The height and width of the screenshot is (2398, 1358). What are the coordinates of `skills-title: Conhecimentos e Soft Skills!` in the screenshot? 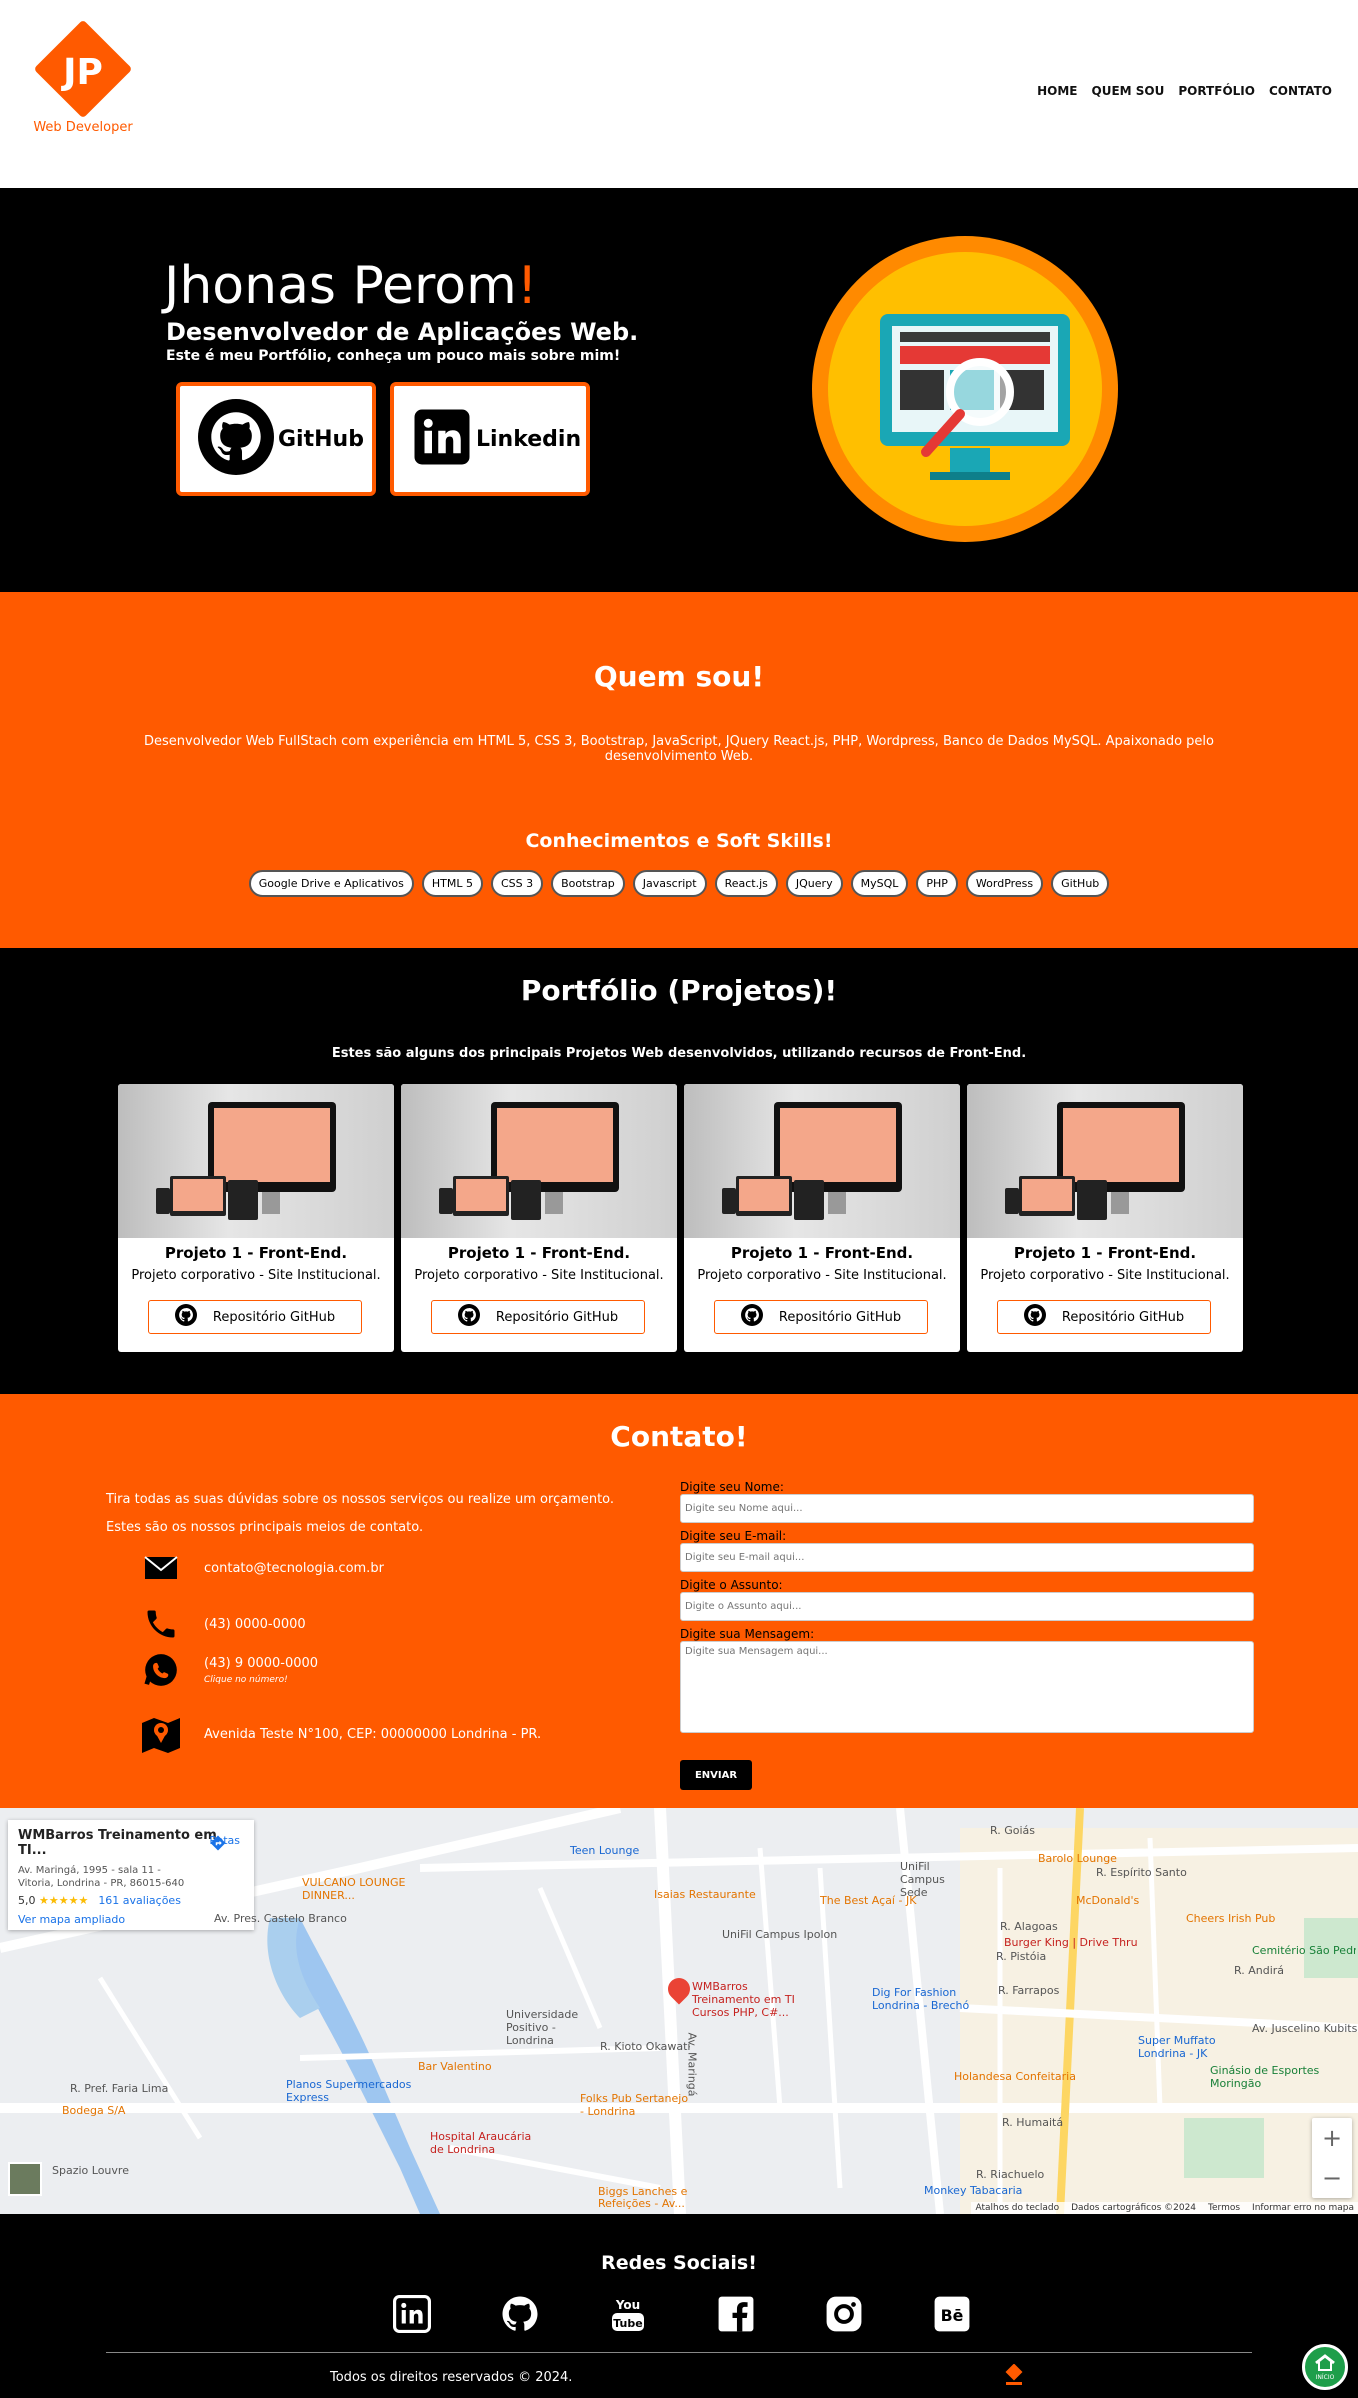 It's located at (679, 841).